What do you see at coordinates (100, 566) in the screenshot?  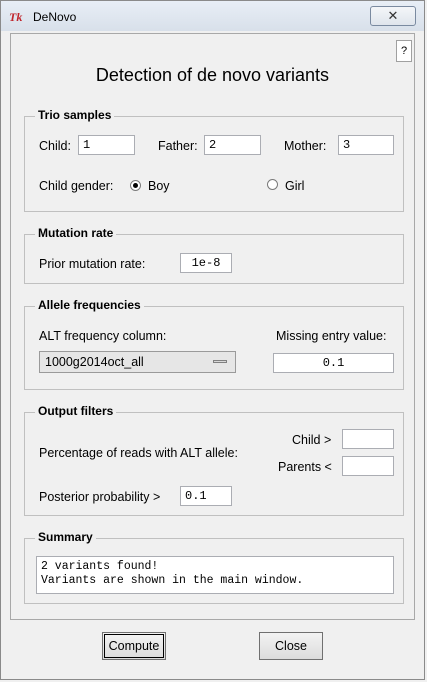 I see `summary-line-1: 2 variants found!` at bounding box center [100, 566].